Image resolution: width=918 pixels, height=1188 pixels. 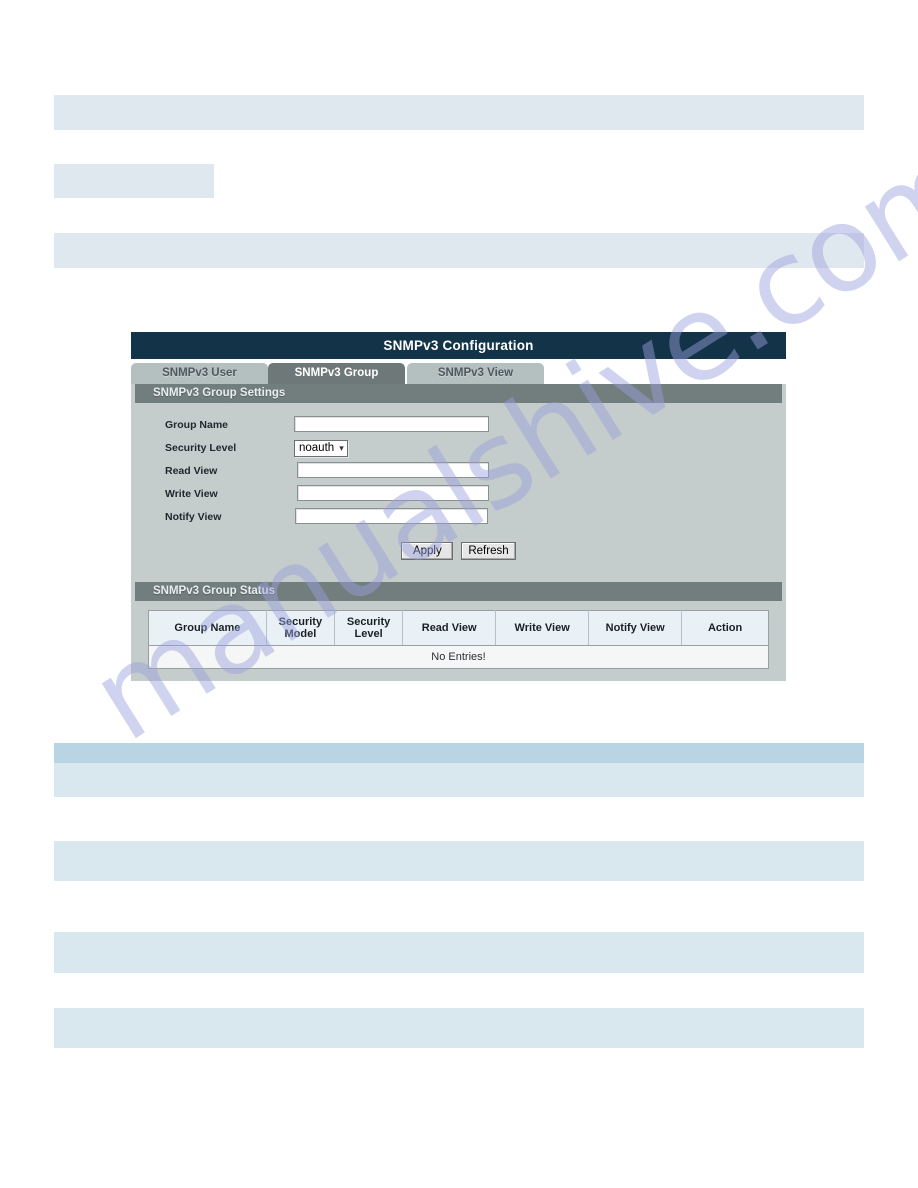 I want to click on column-header-notify-view: Notify View, so click(x=635, y=628).